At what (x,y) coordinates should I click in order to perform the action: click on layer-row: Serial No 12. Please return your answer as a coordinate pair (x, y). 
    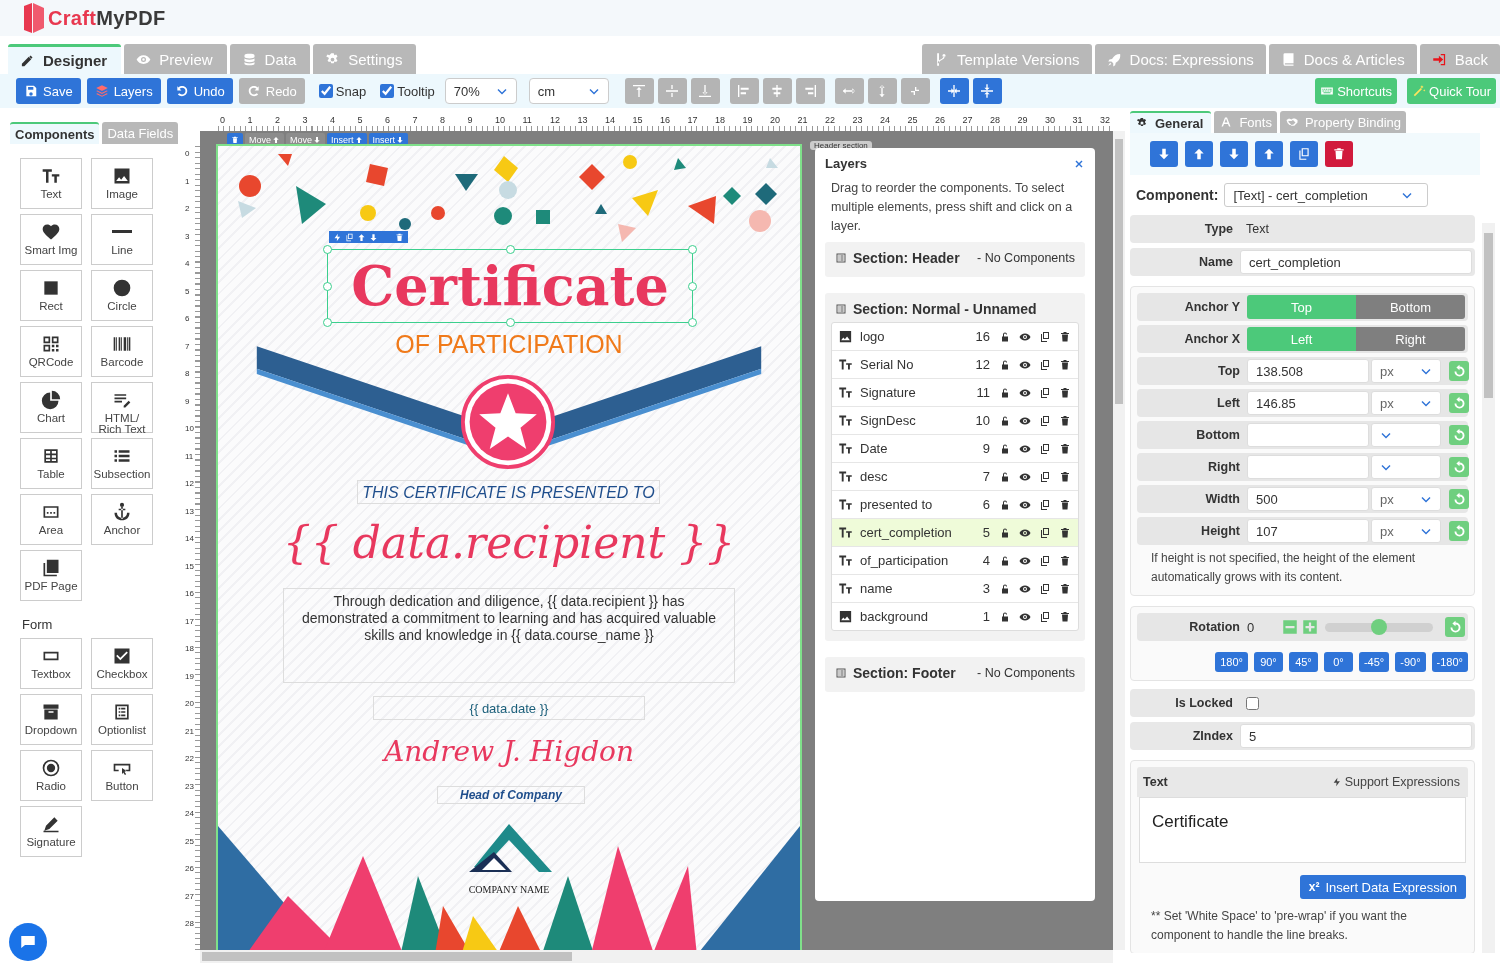
    Looking at the image, I should click on (955, 365).